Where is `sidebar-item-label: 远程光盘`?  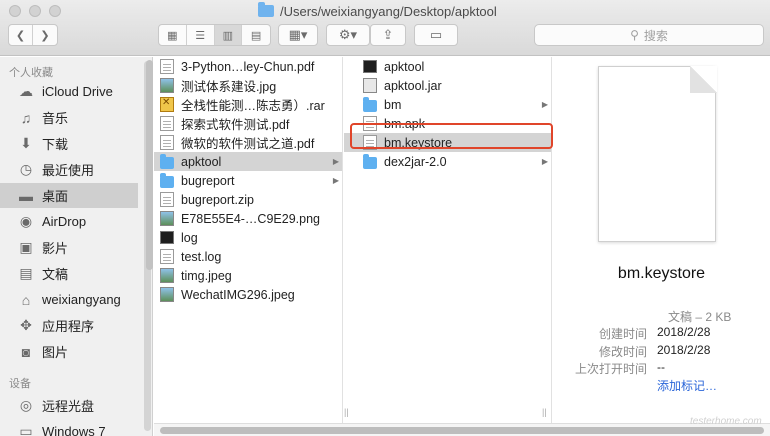 sidebar-item-label: 远程光盘 is located at coordinates (68, 406).